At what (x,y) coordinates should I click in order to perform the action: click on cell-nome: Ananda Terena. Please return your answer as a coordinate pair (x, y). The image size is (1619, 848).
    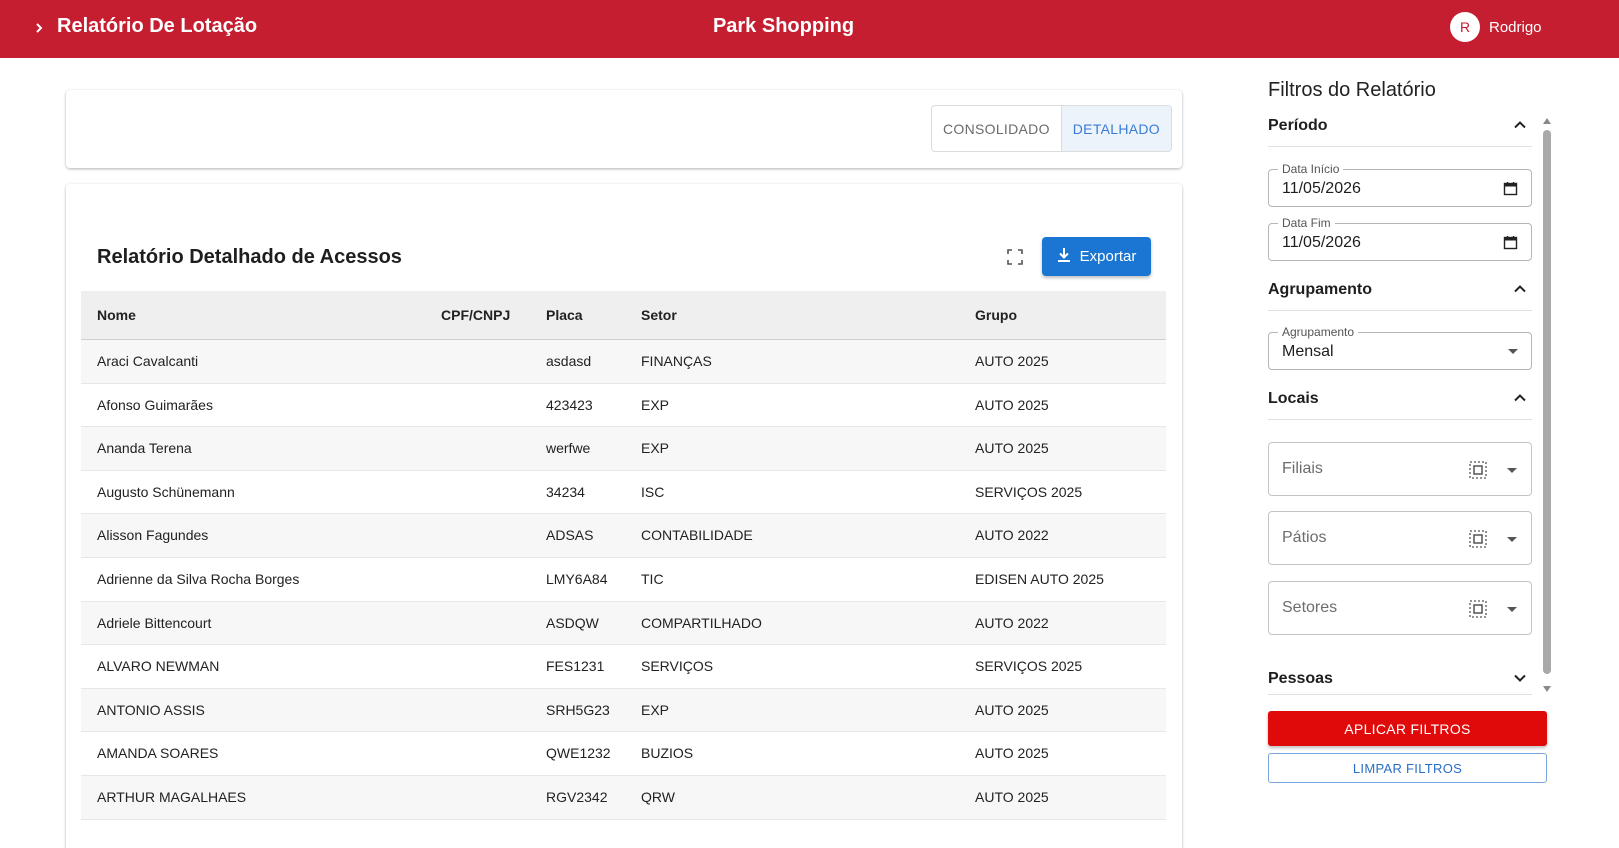
    Looking at the image, I should click on (144, 448).